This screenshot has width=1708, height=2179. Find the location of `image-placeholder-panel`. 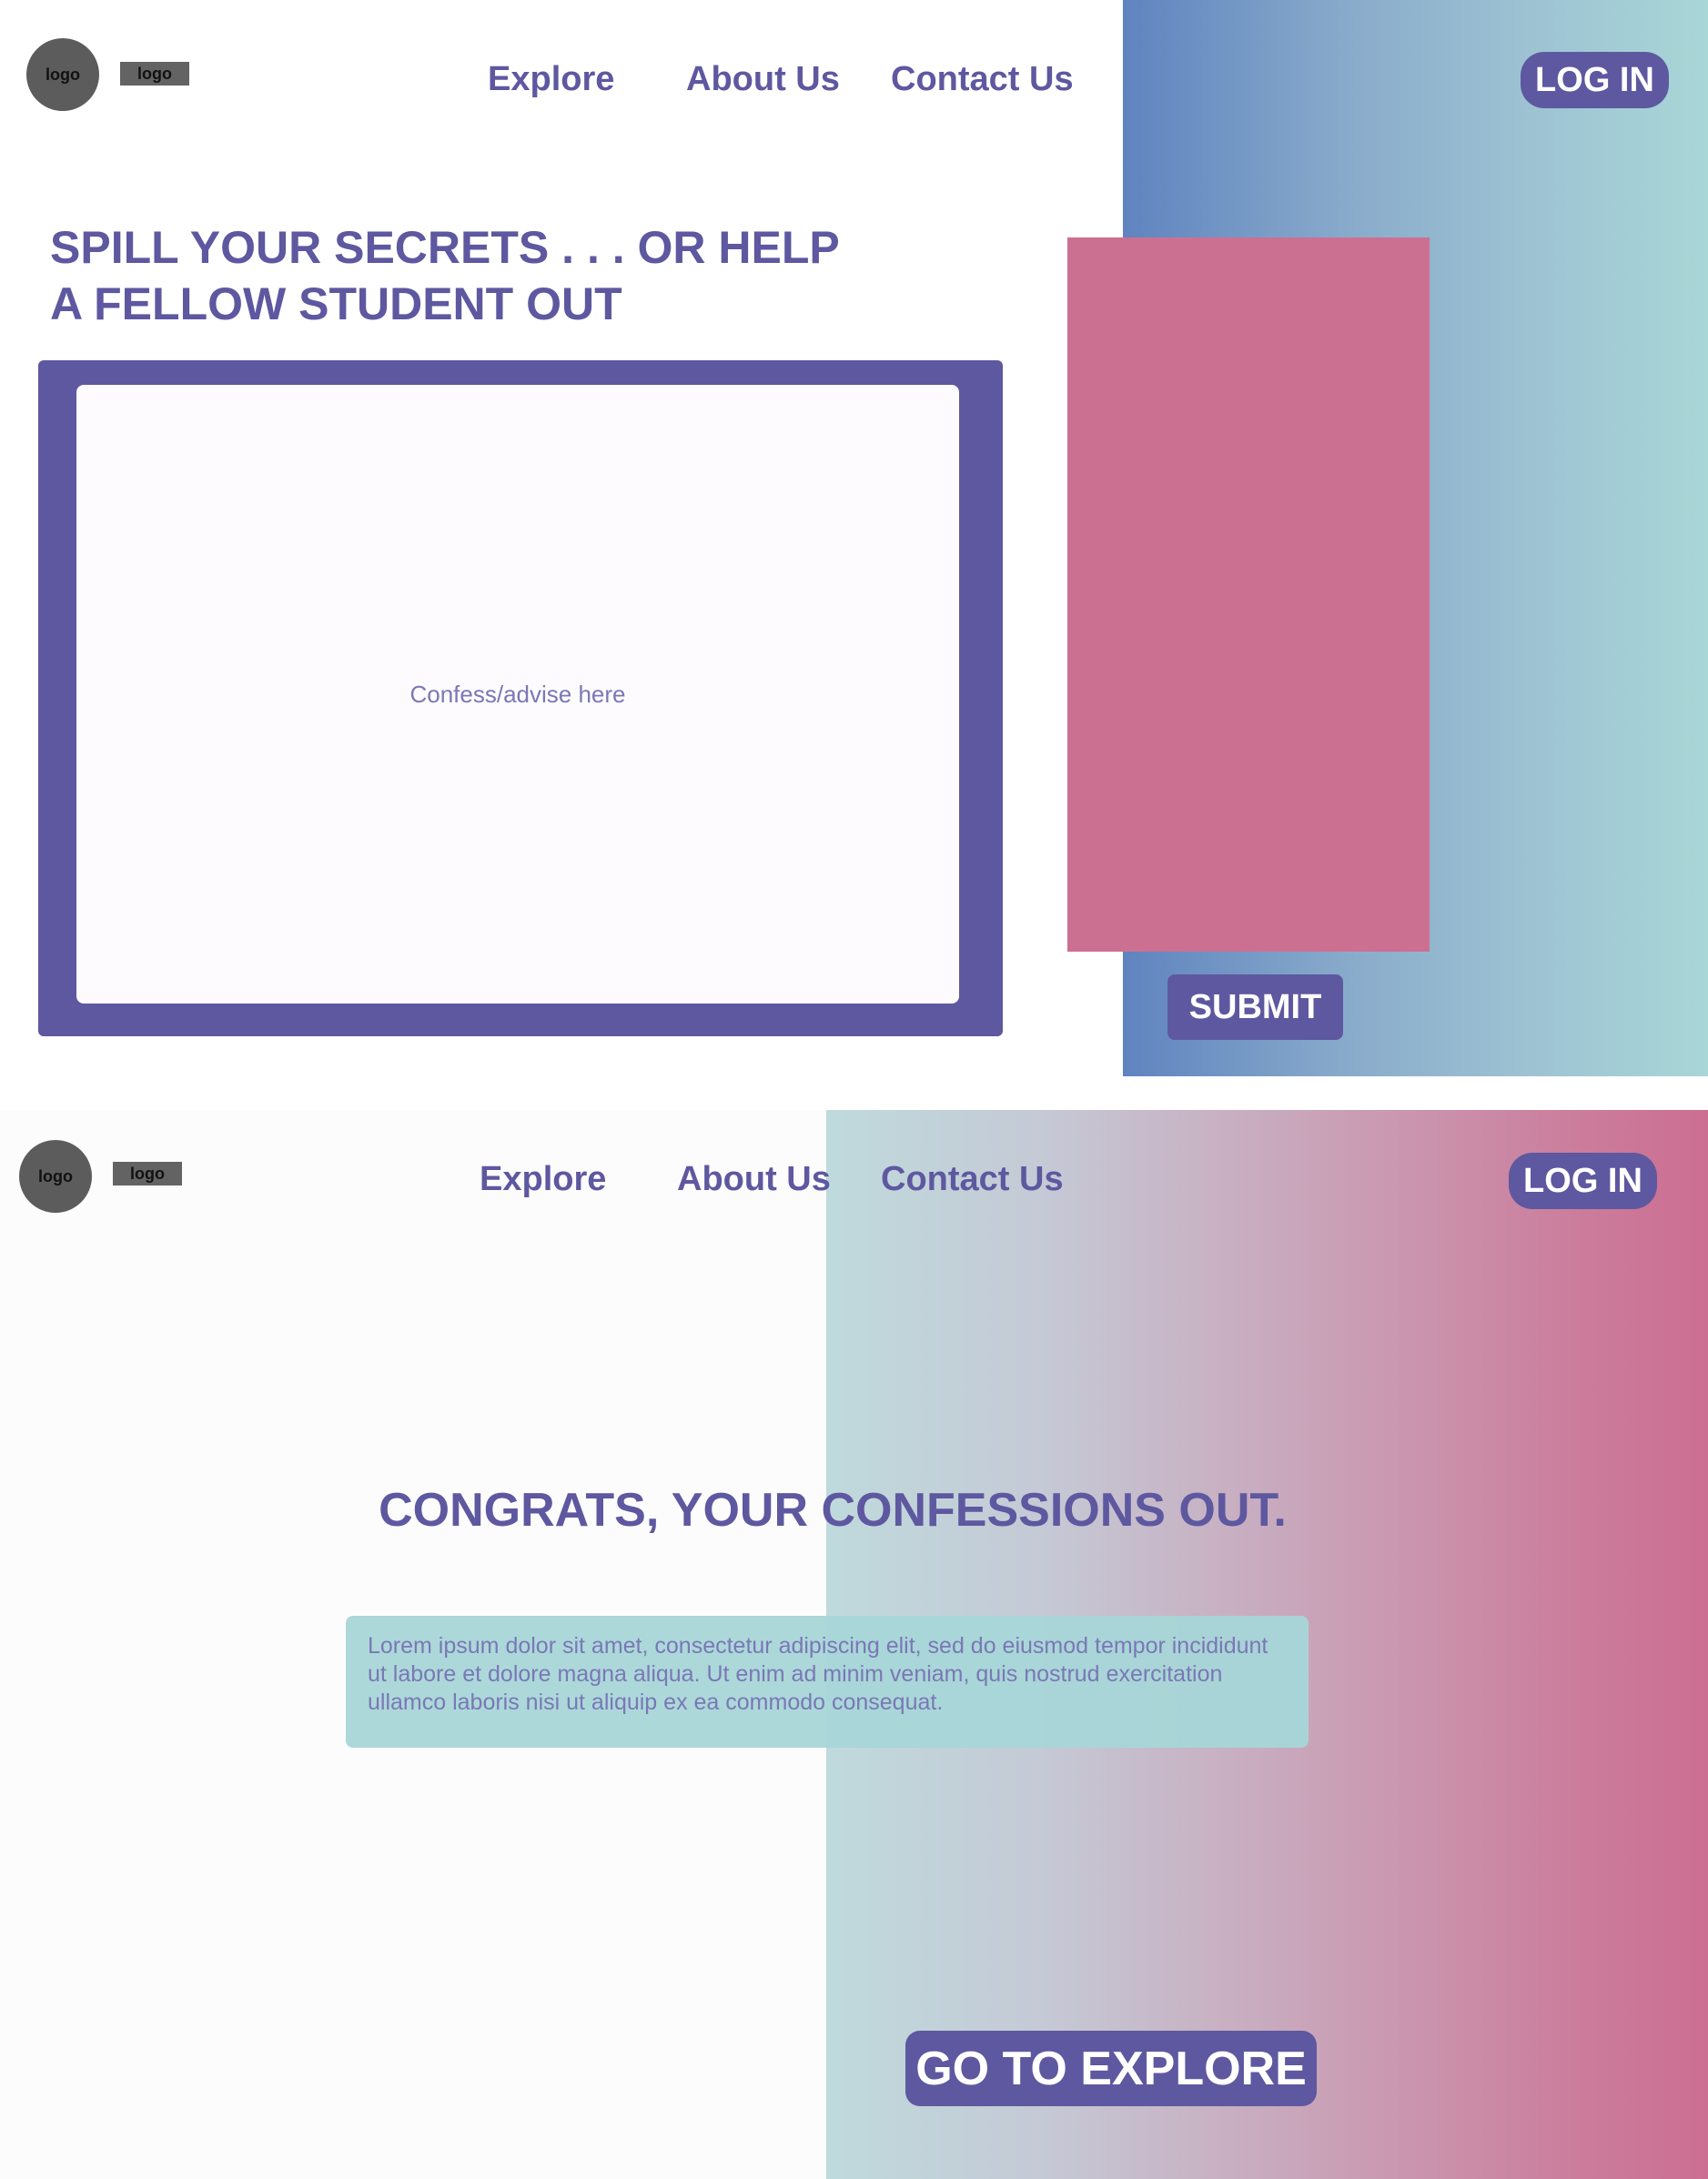

image-placeholder-panel is located at coordinates (1248, 595).